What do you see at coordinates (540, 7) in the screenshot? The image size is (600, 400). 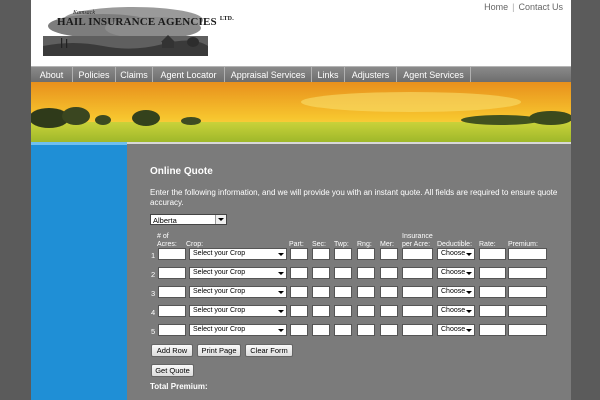 I see `contact-us-link: Contact Us` at bounding box center [540, 7].